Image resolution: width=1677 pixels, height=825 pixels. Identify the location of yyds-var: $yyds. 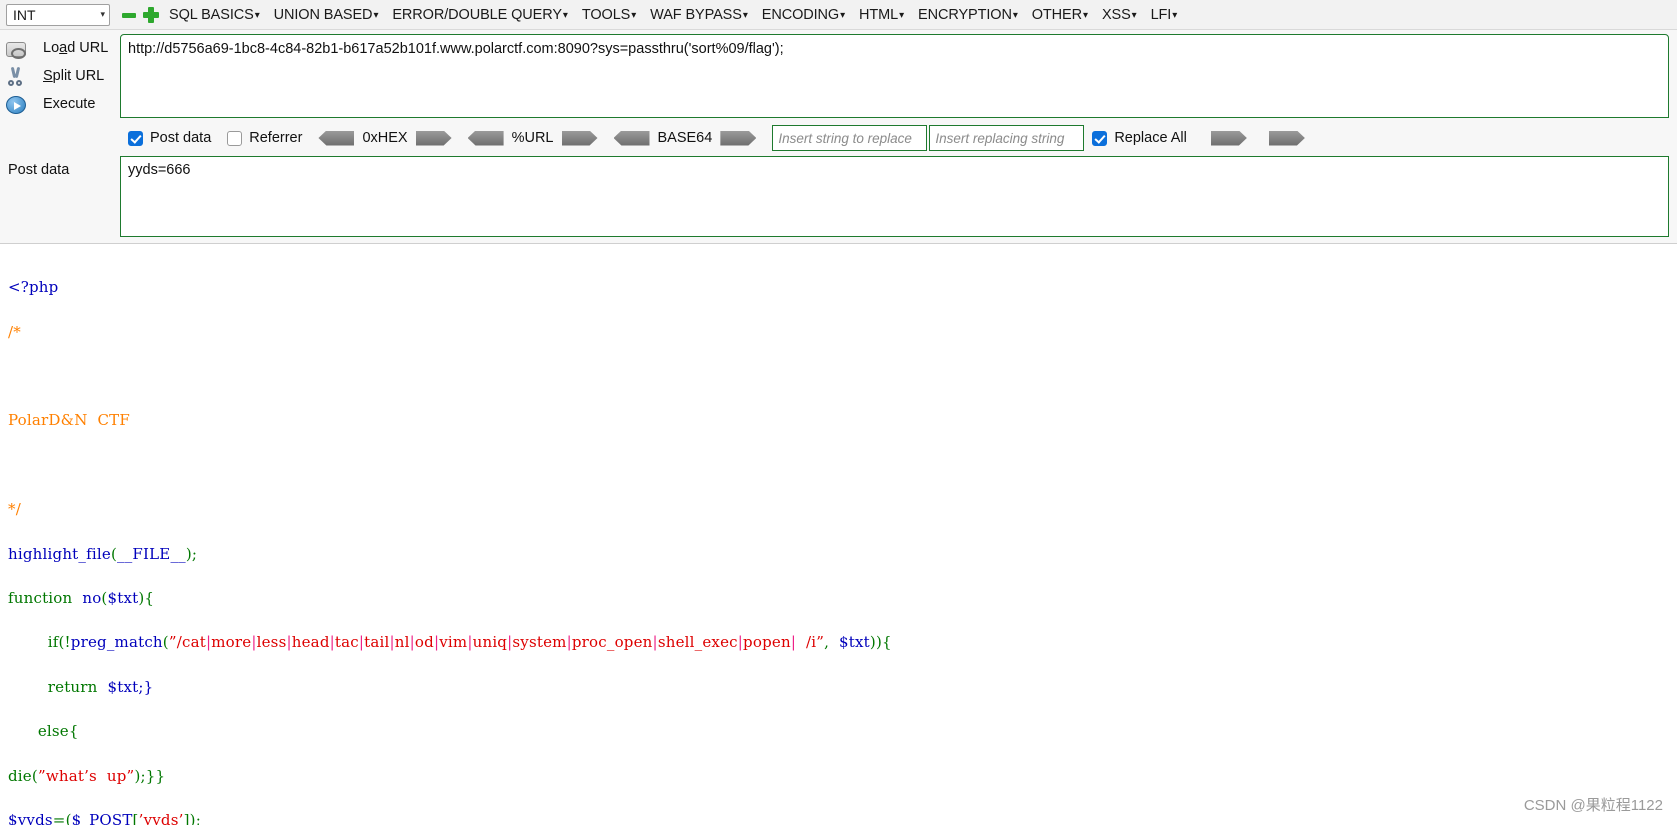
(30, 818).